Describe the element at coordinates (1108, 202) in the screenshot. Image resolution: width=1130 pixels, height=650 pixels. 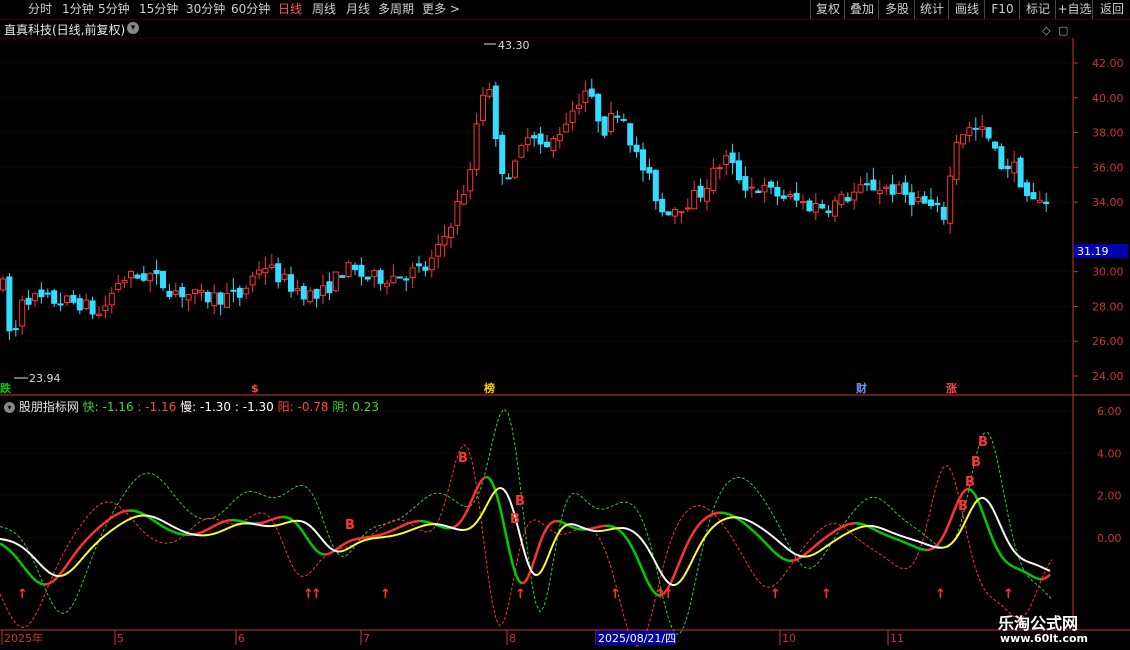
I see `price-tick-label: 34.00` at that location.